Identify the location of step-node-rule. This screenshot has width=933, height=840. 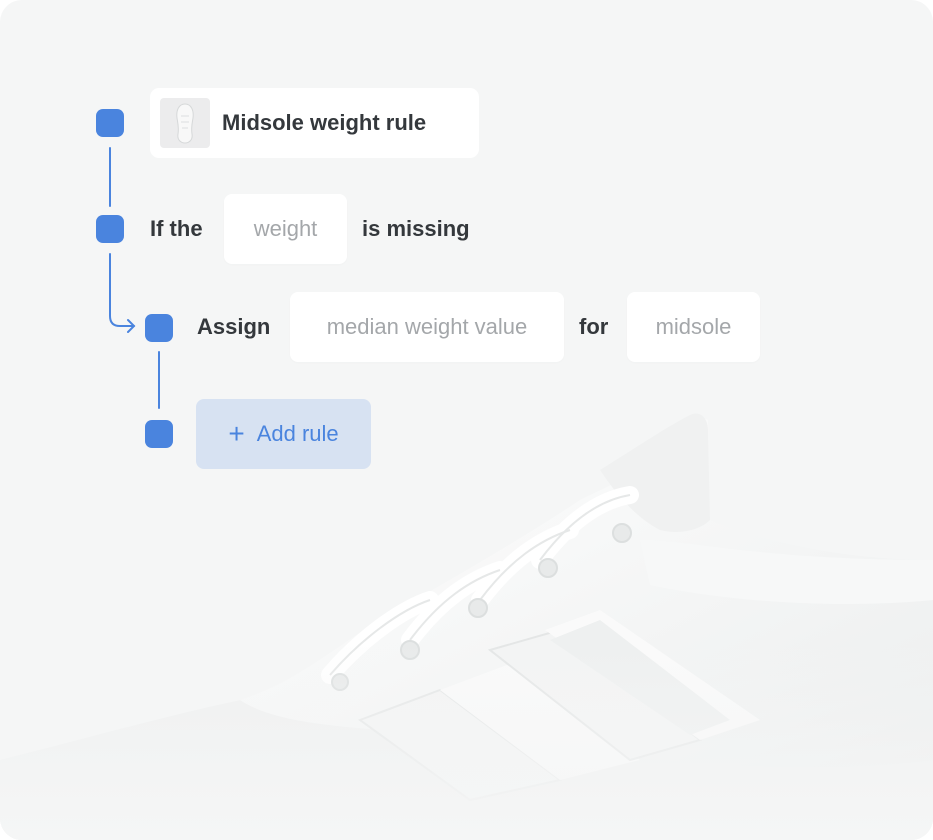
(110, 123).